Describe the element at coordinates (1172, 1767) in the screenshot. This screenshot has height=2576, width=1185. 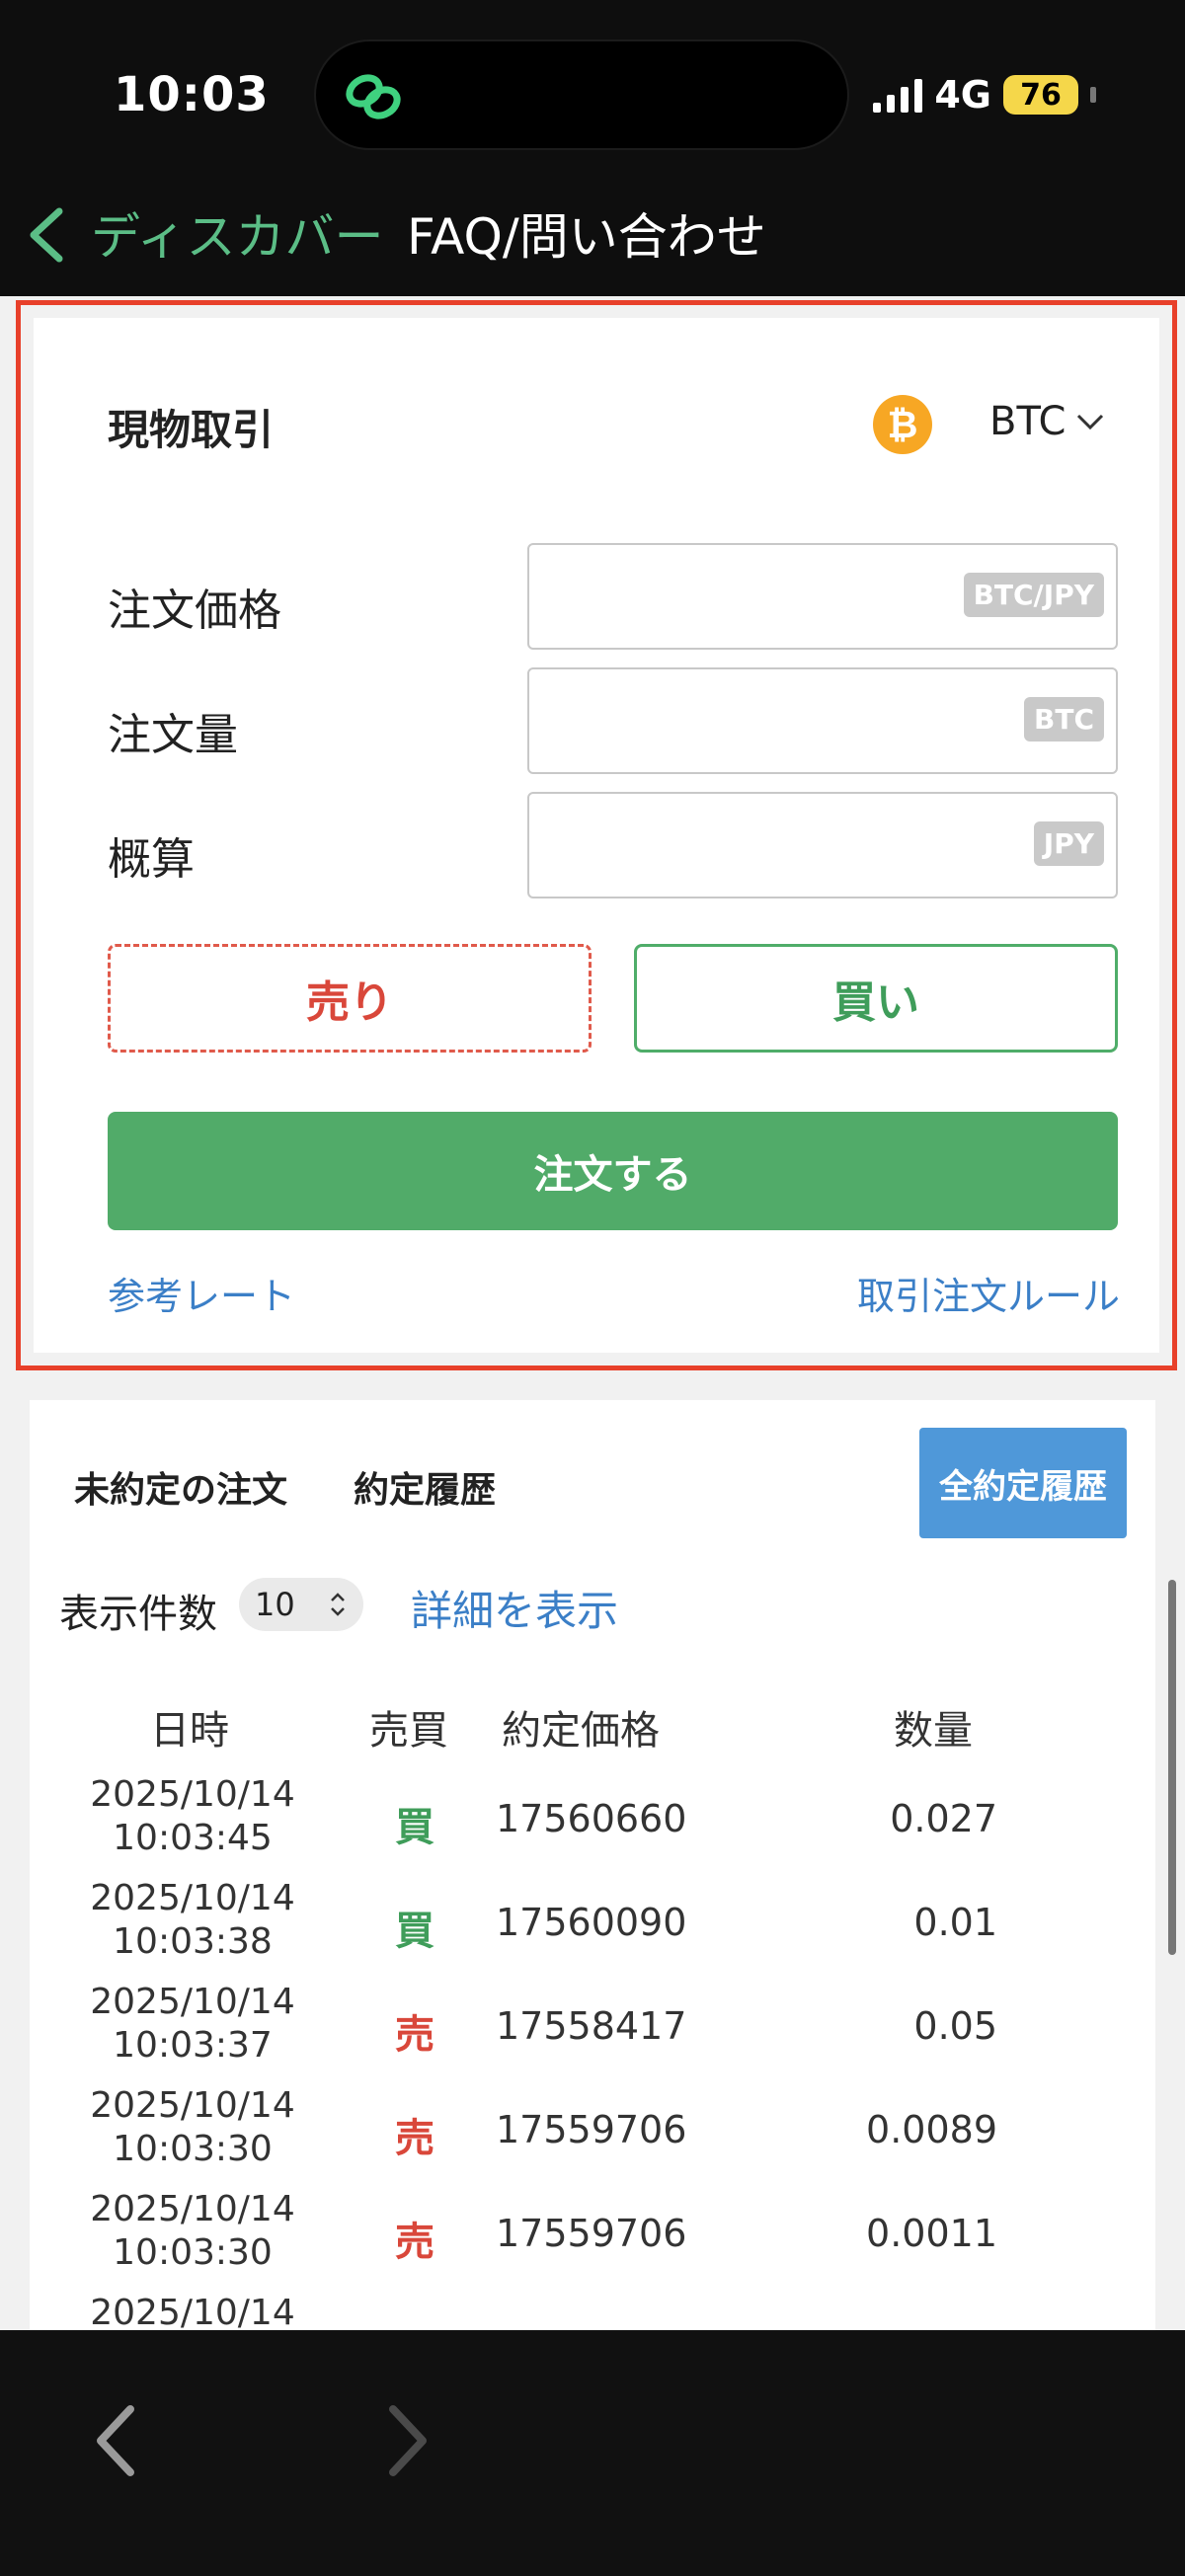
I see `scrollbar` at that location.